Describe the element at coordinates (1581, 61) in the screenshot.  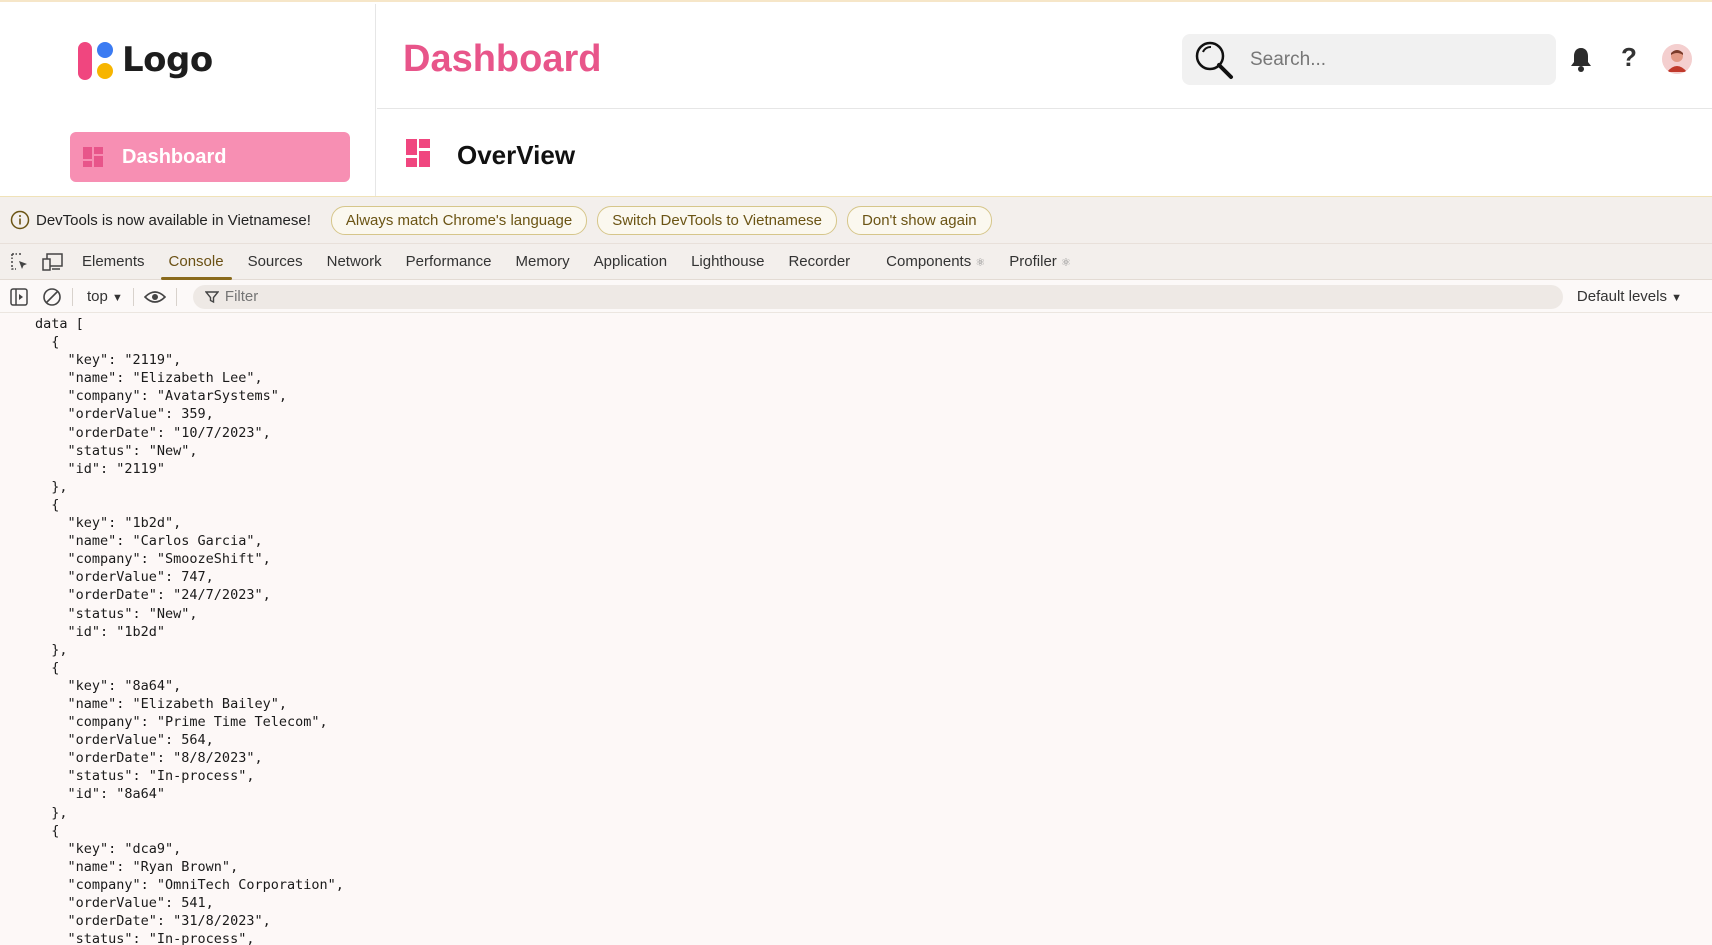
I see `notification-bell-icon` at that location.